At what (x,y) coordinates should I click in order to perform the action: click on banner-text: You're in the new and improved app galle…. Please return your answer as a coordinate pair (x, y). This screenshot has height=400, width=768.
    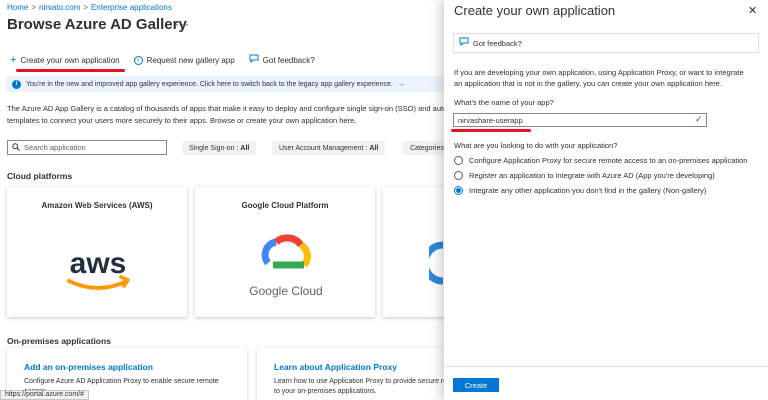
    Looking at the image, I should click on (209, 84).